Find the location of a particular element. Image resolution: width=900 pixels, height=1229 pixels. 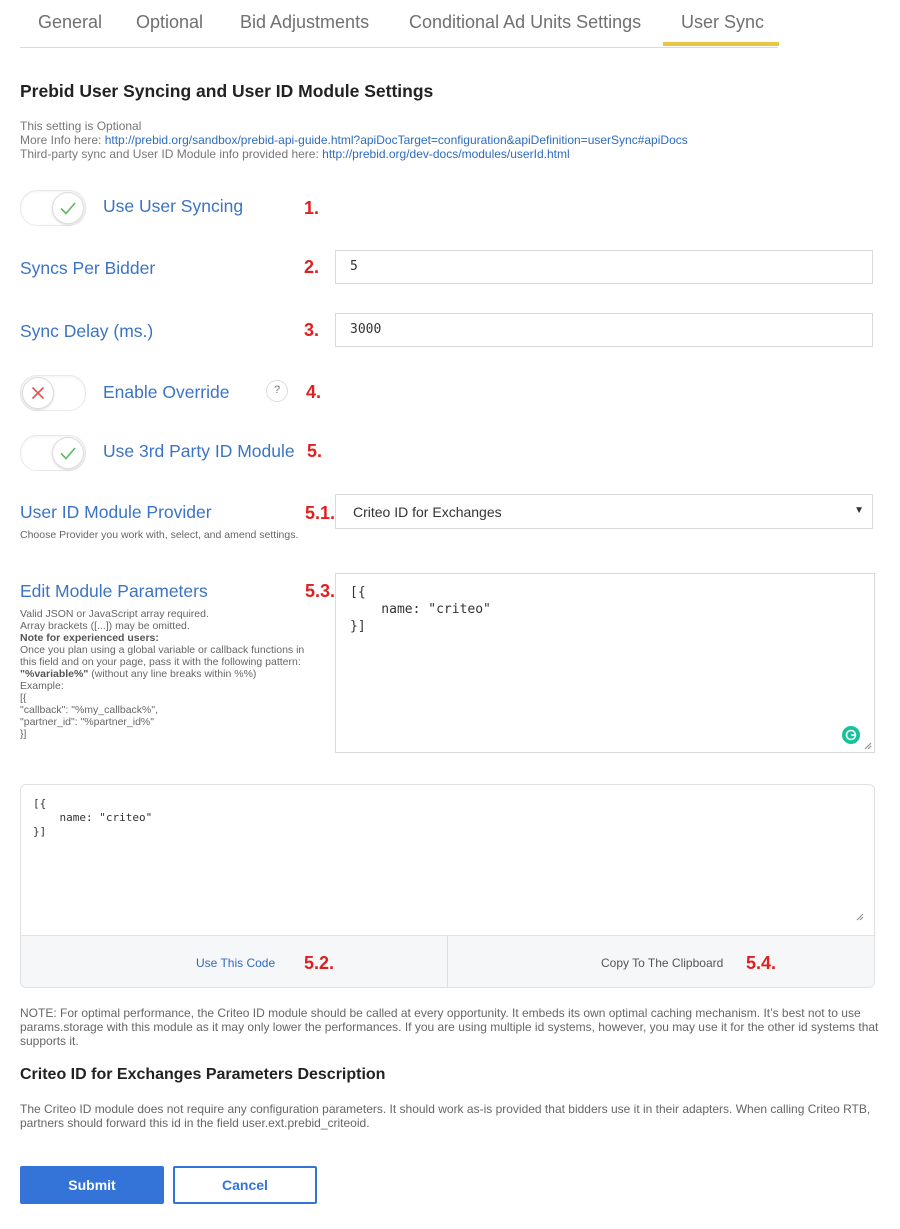

user-id-module-provider-label: User ID Module Provider is located at coordinates (116, 512).